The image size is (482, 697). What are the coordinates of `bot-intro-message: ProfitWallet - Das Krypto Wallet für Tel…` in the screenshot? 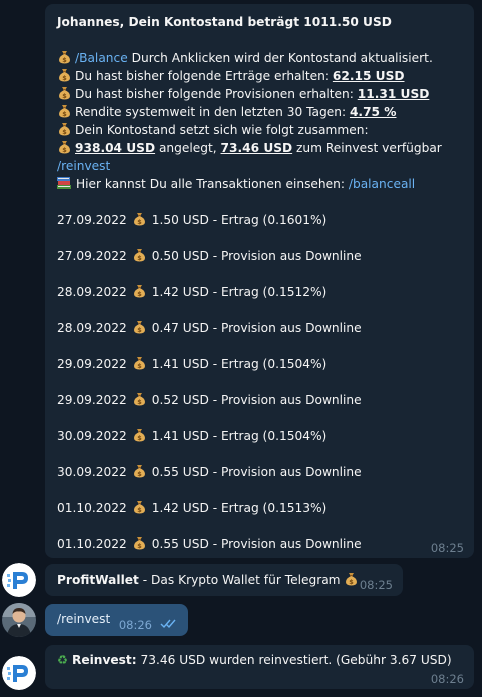 It's located at (224, 580).